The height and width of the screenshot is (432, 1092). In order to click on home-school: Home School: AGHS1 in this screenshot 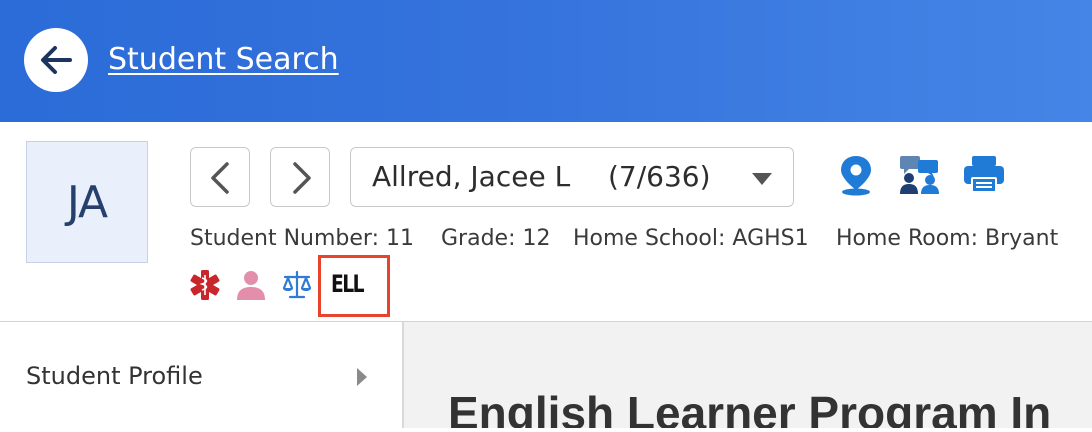, I will do `click(691, 238)`.